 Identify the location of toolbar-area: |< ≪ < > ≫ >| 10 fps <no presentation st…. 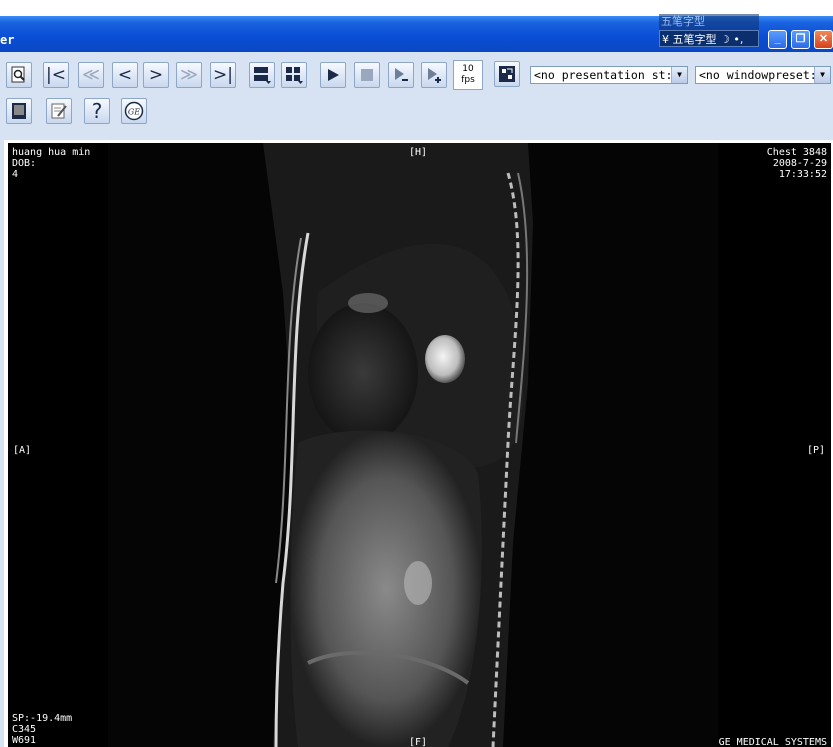
(416, 94).